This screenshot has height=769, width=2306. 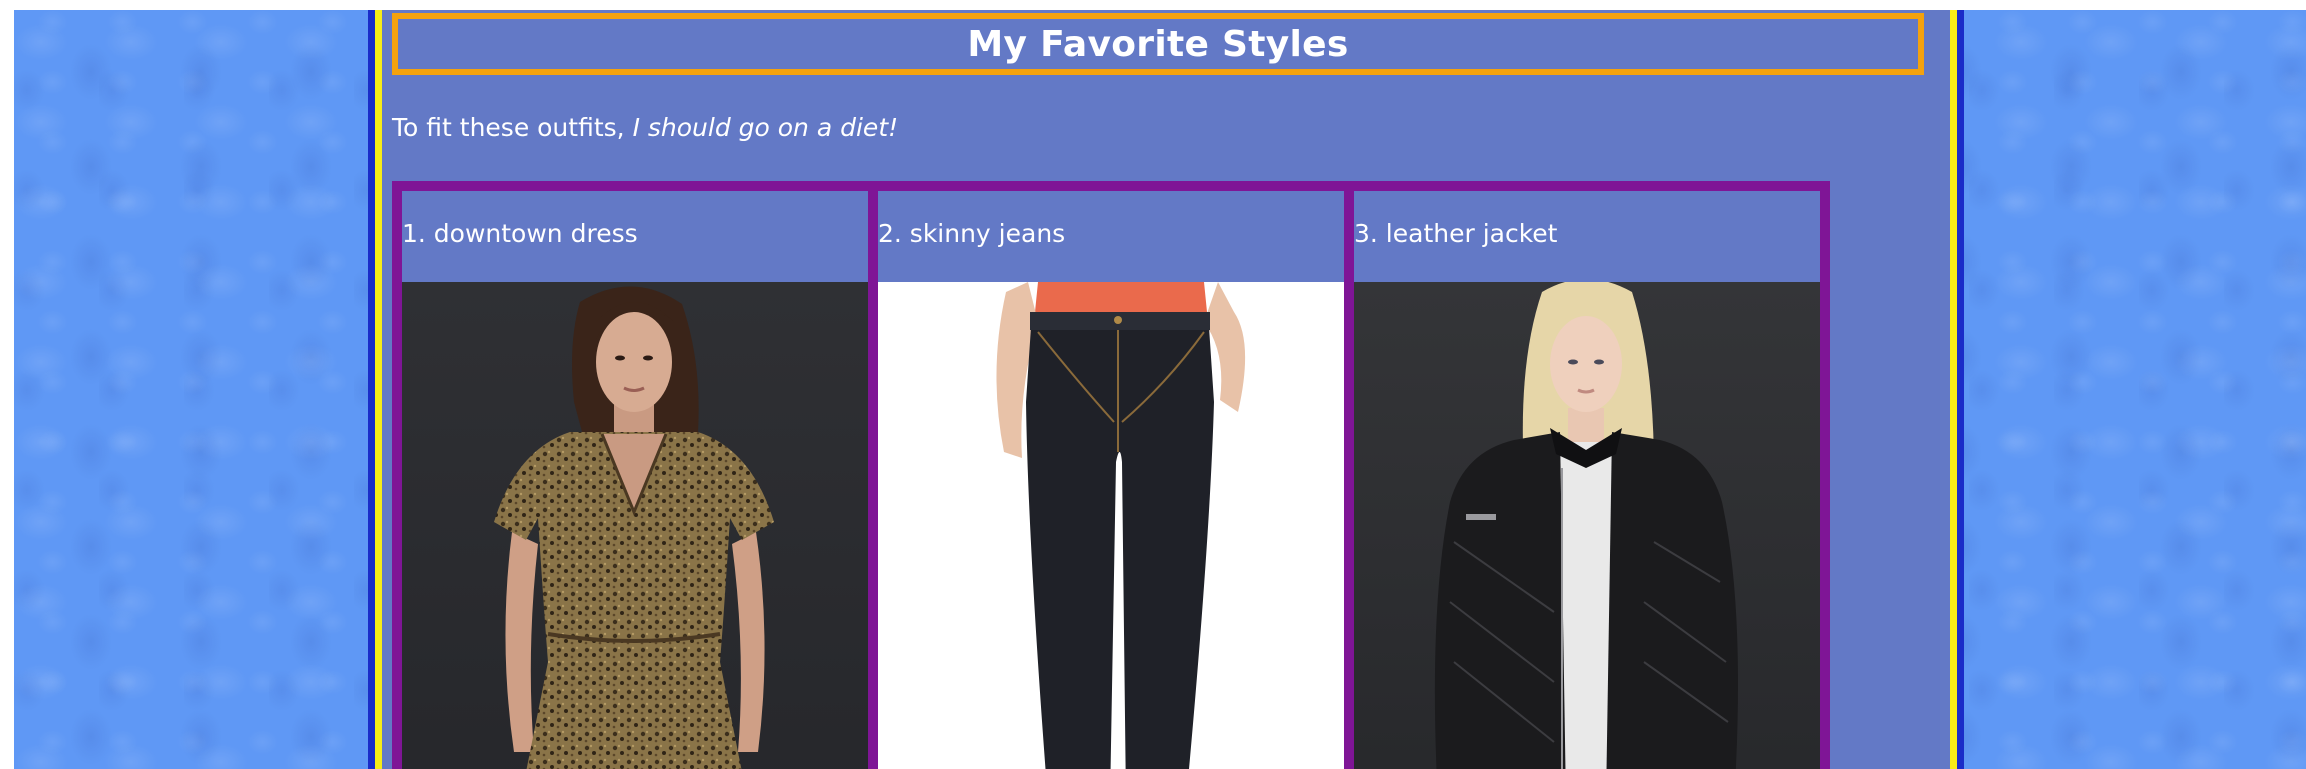 I want to click on page-title: My Favorite Styles, so click(x=1158, y=44).